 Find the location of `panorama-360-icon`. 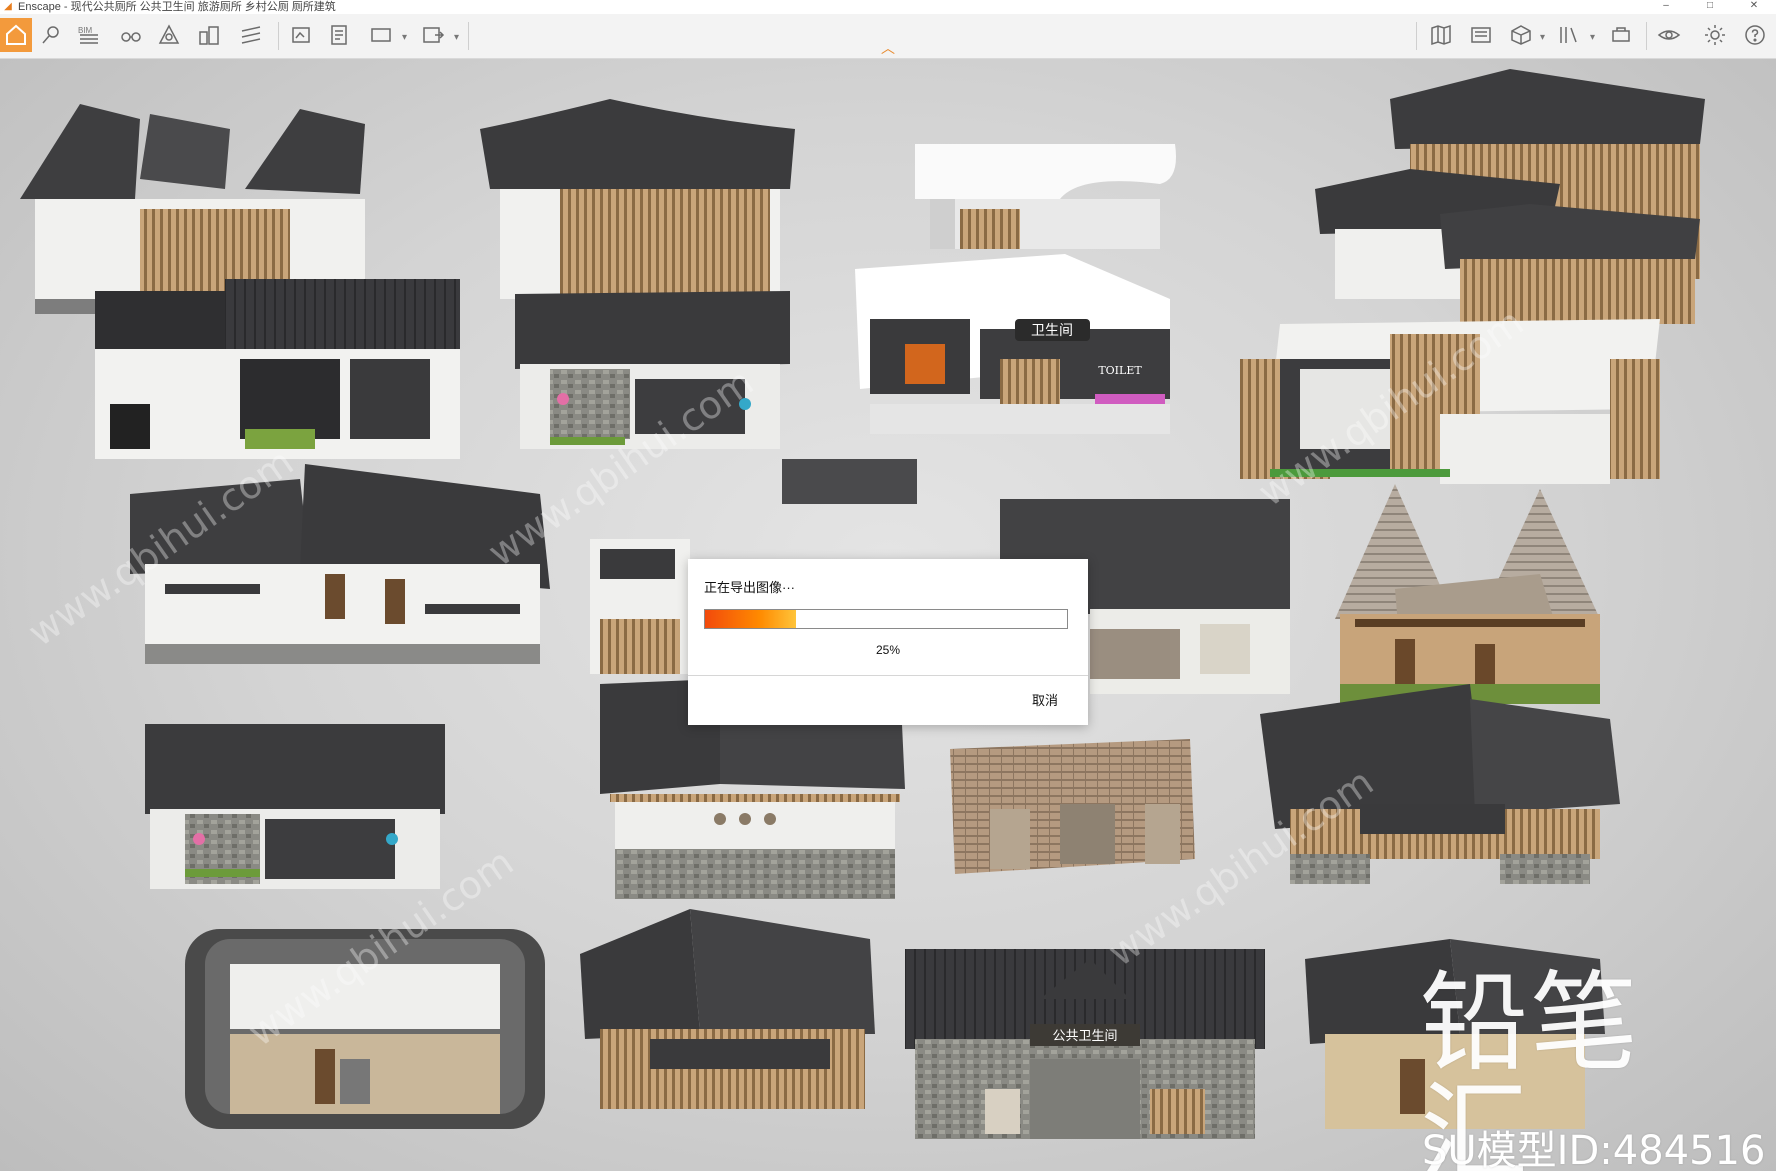

panorama-360-icon is located at coordinates (381, 35).